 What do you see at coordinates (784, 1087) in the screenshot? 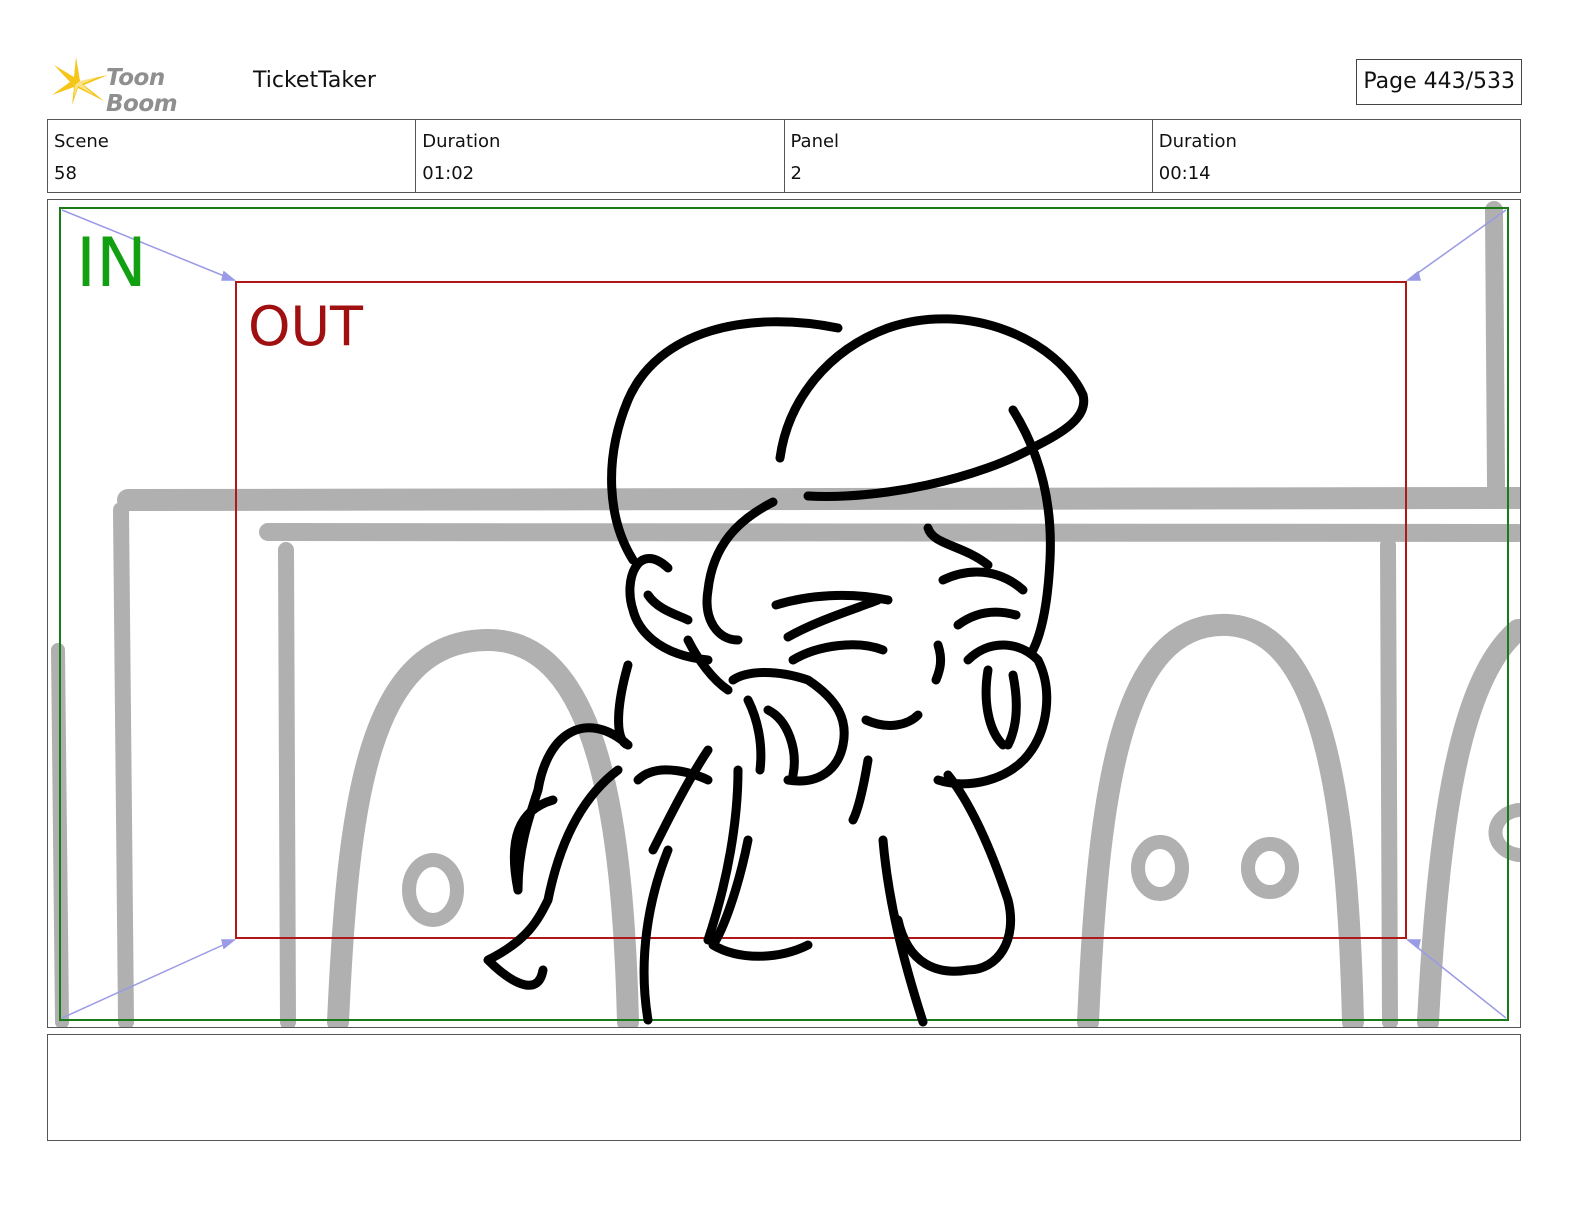
I see `panel-notes-box` at bounding box center [784, 1087].